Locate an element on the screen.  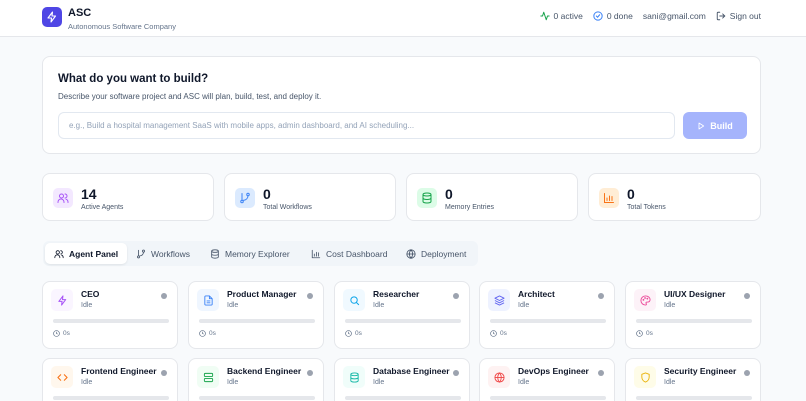
active-count: 0 active is located at coordinates (561, 16).